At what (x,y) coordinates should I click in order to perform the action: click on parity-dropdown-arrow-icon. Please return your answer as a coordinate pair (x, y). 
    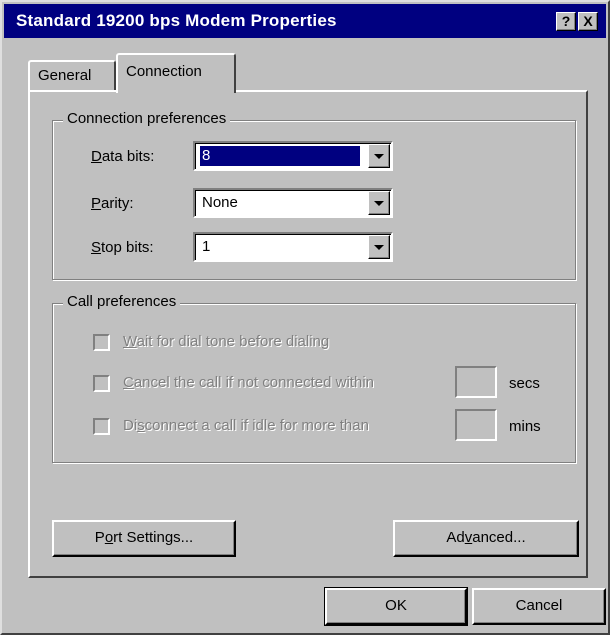
    Looking at the image, I should click on (379, 203).